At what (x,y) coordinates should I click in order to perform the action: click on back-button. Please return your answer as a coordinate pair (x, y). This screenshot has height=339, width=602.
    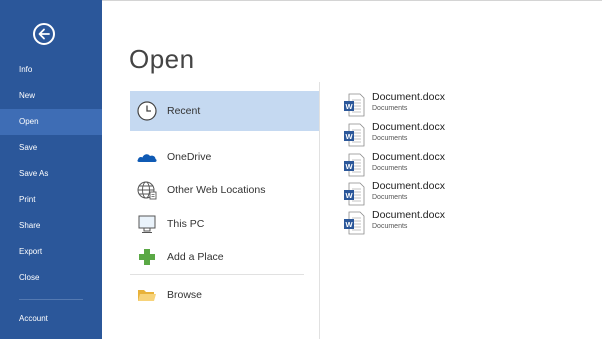
    Looking at the image, I should click on (44, 34).